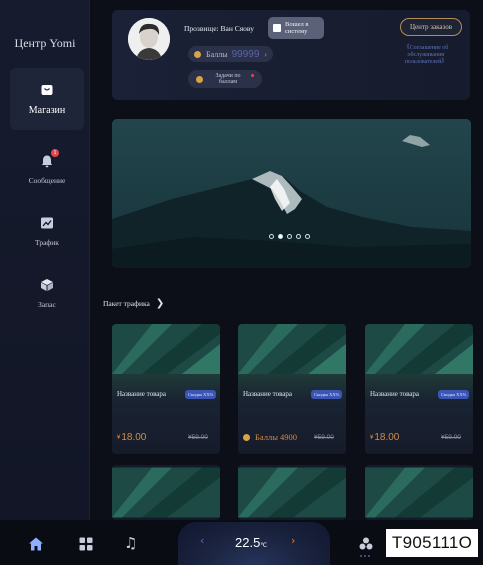 Image resolution: width=483 pixels, height=565 pixels. What do you see at coordinates (266, 54) in the screenshot?
I see `chevron-right-icon: ›` at bounding box center [266, 54].